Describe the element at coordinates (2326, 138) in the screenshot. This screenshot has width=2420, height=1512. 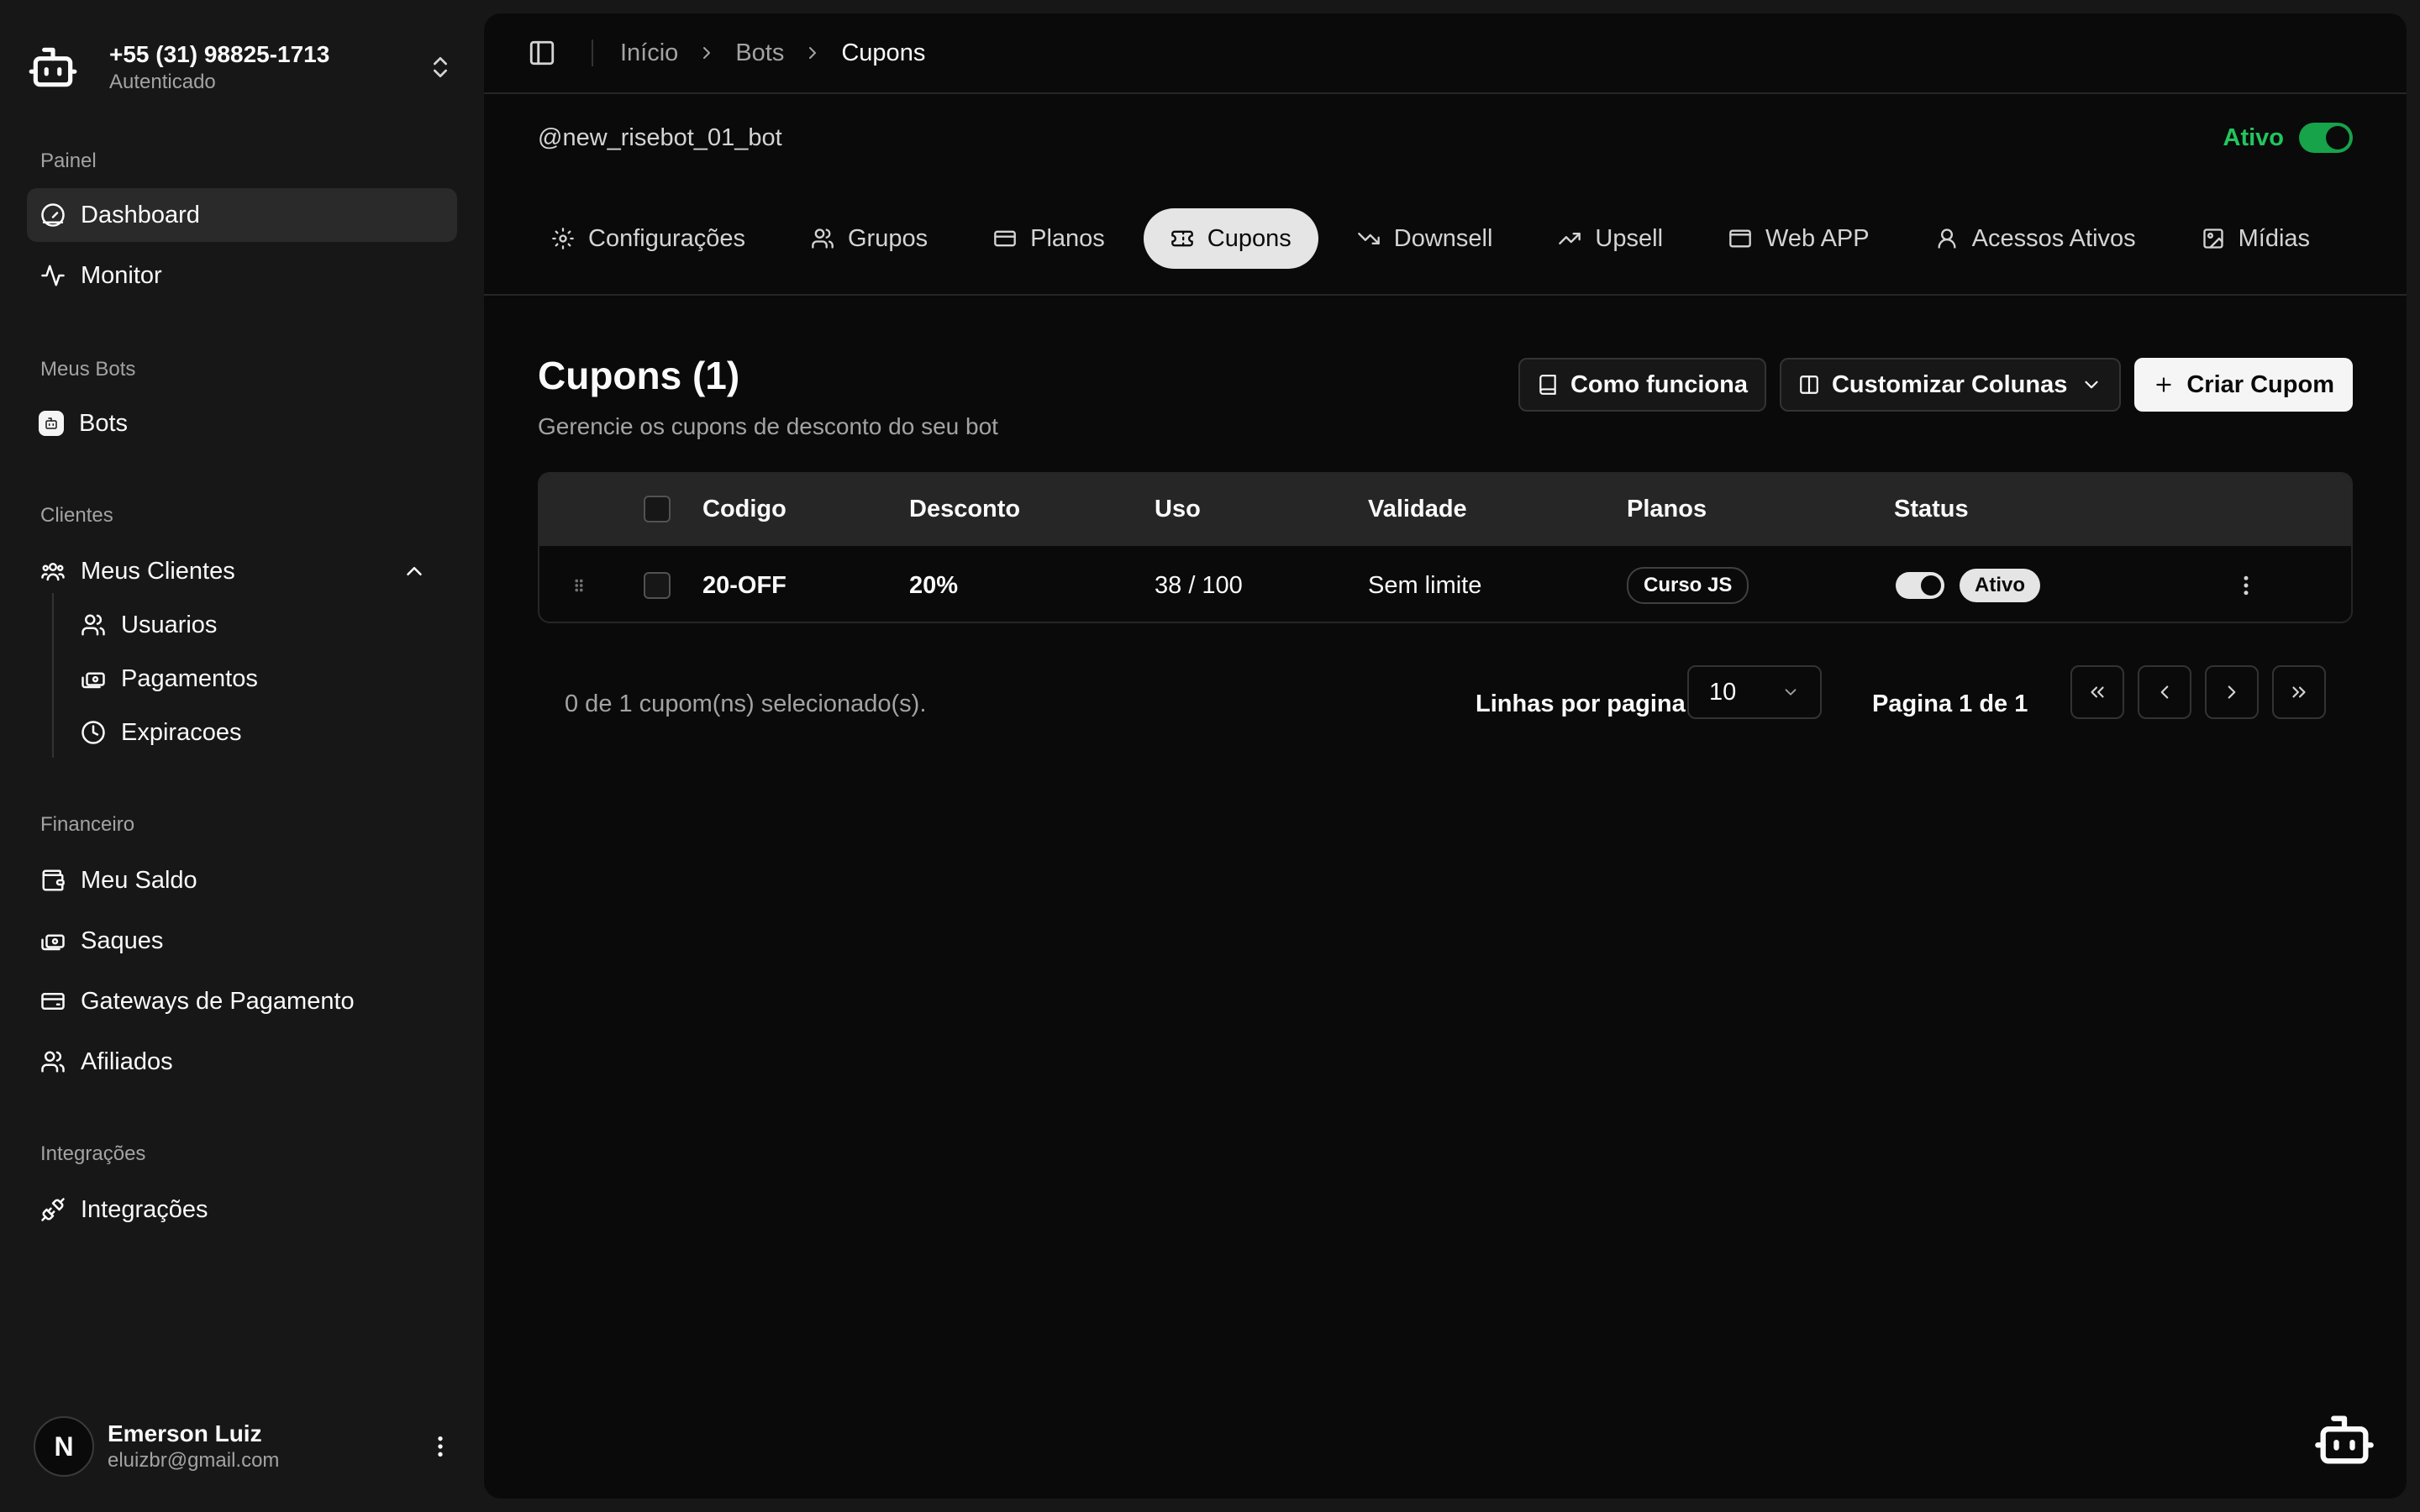
I see `bot-status-toggle` at that location.